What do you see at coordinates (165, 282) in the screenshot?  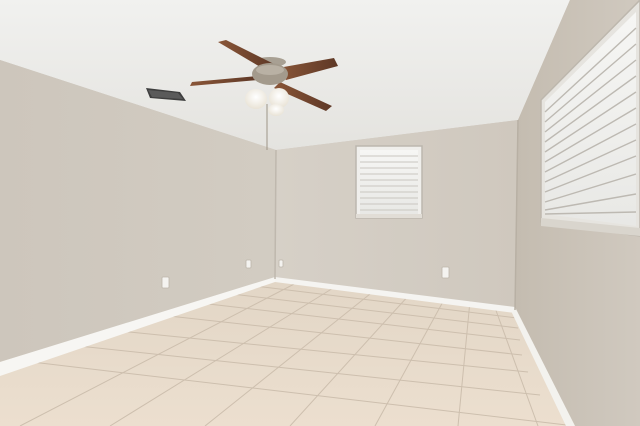 I see `outlet-left` at bounding box center [165, 282].